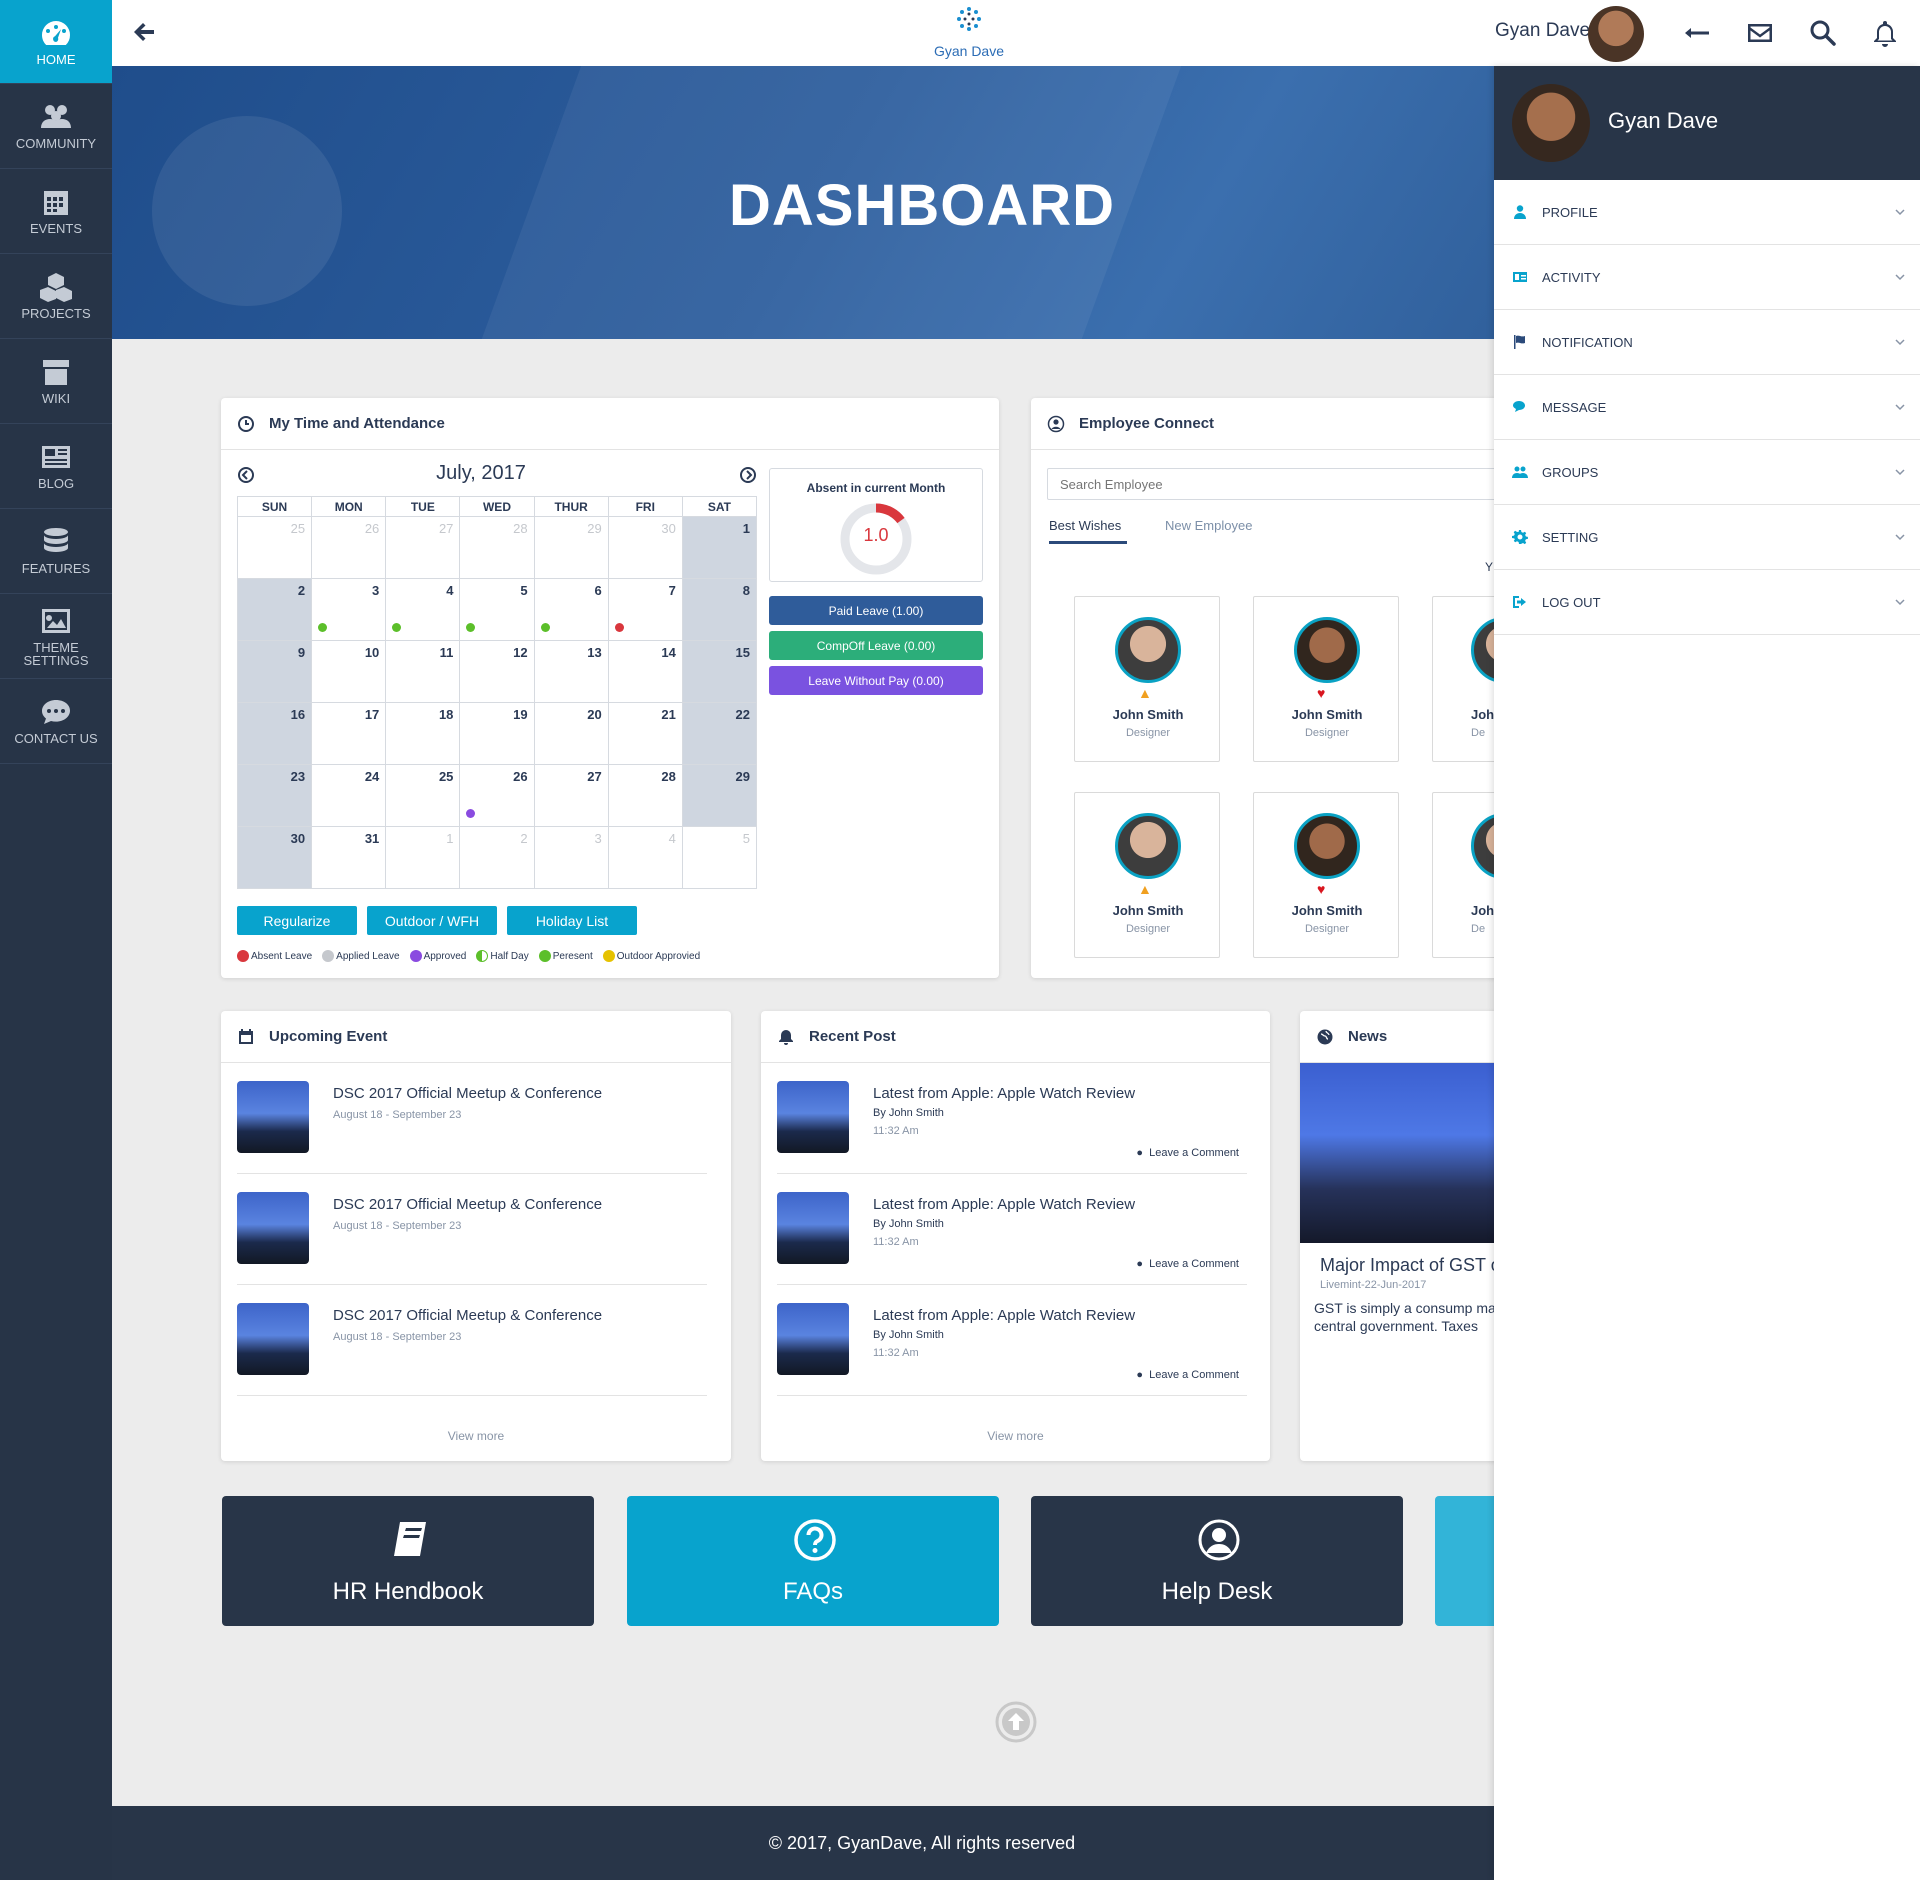  Describe the element at coordinates (571, 609) in the screenshot. I see `calendar-day: 6` at that location.